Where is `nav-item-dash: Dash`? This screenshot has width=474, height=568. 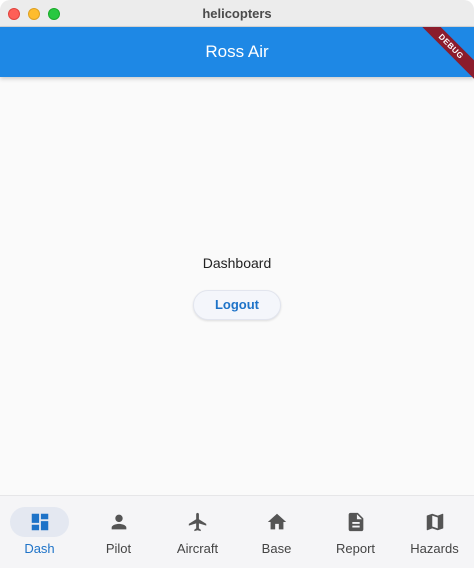 nav-item-dash: Dash is located at coordinates (39, 532).